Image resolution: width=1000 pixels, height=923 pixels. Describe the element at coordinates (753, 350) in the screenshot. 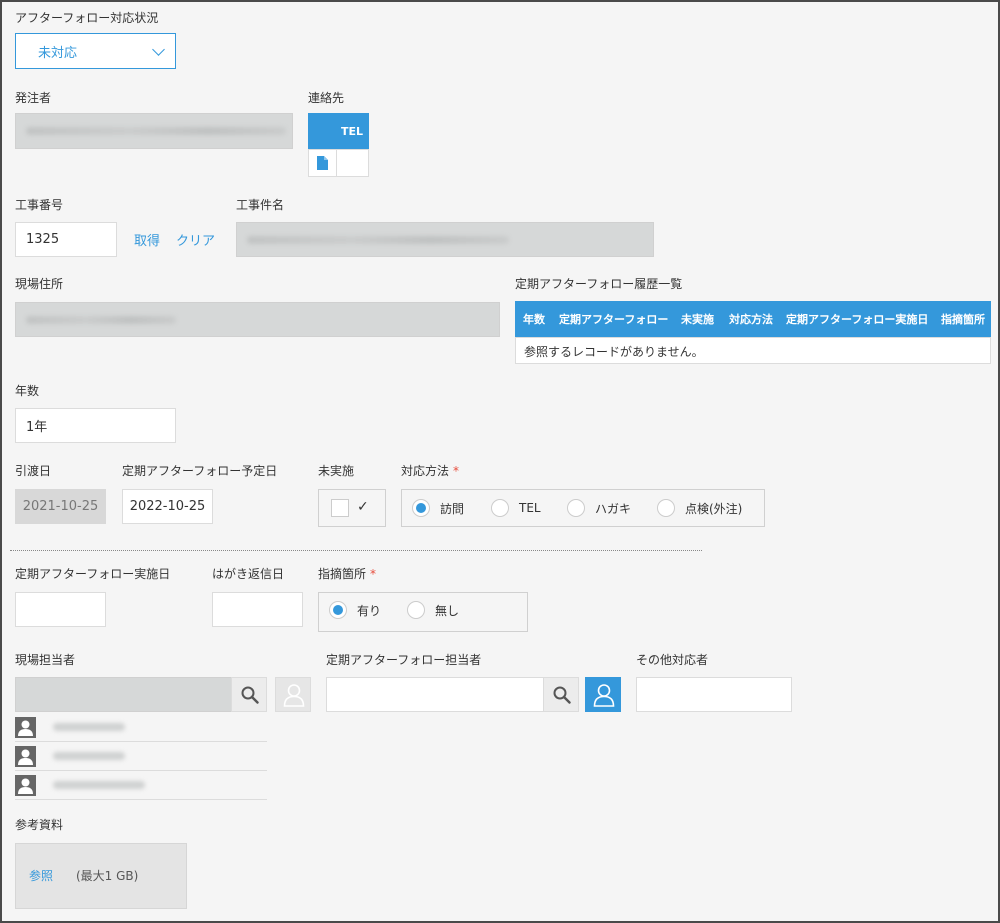

I see `history-empty-row: 参照するレコードがありません。` at that location.